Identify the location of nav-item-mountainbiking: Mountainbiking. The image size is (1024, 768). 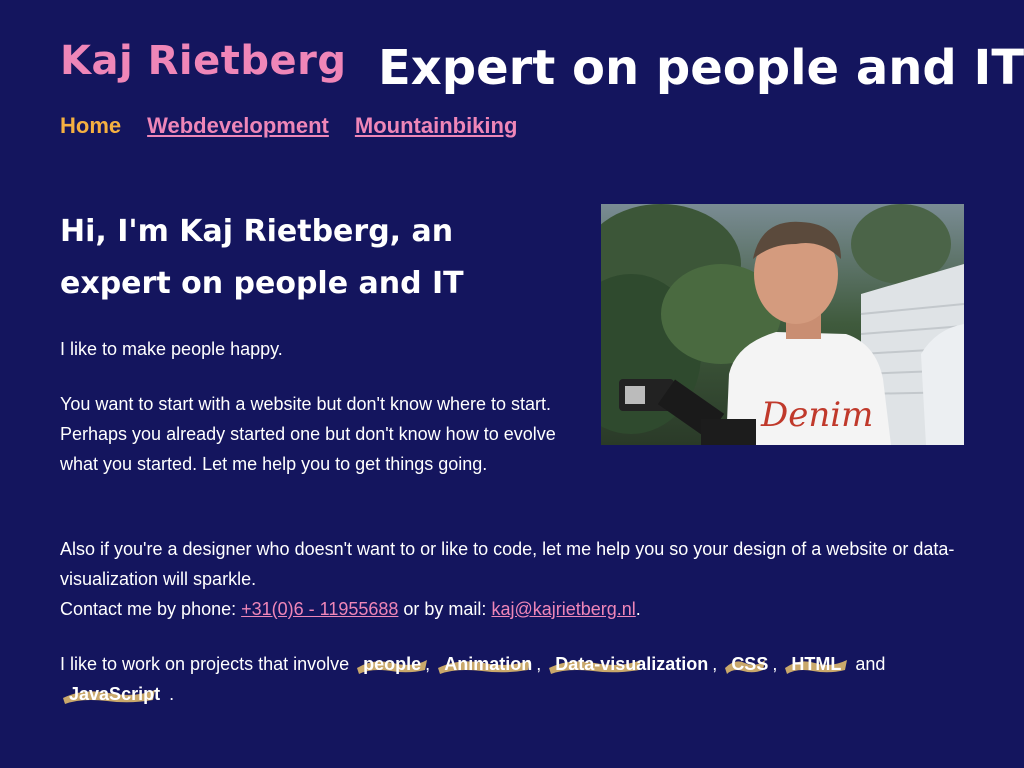
(436, 126).